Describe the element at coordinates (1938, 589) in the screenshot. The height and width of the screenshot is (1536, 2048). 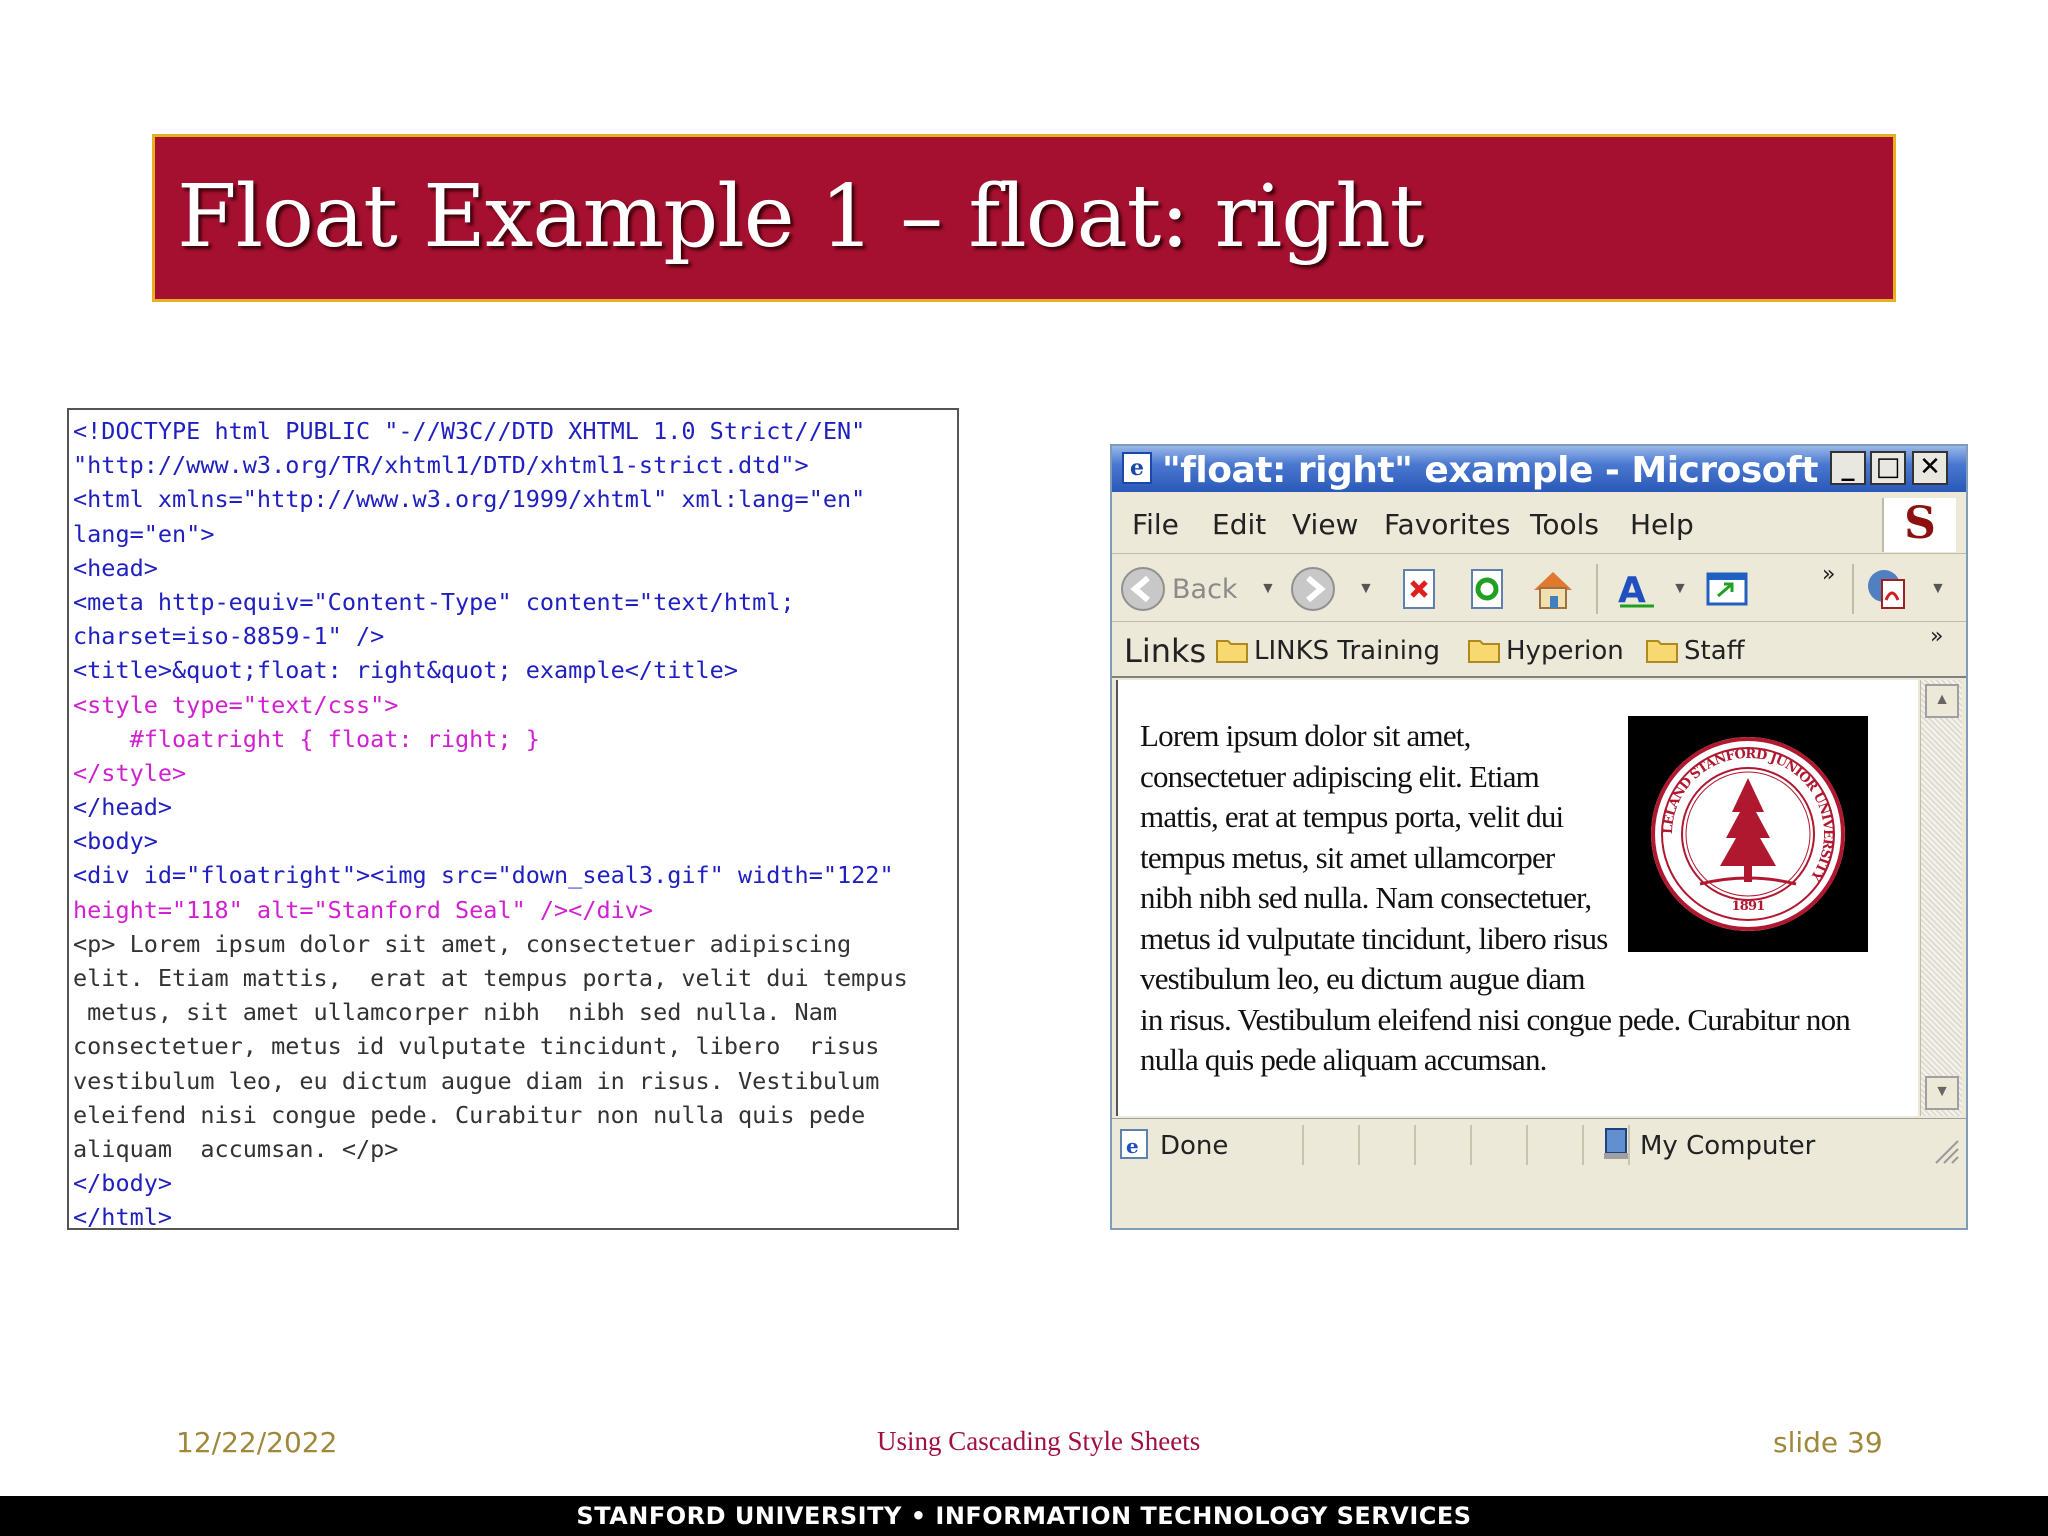
I see `pdf-dropdown-icon: ▼` at that location.